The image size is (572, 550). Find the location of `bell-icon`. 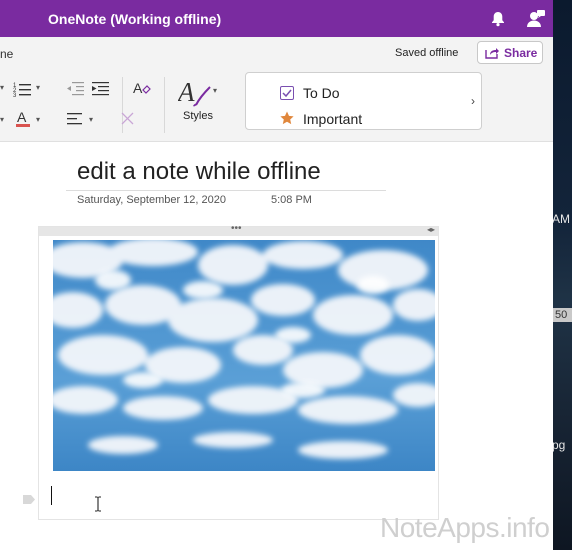

bell-icon is located at coordinates (498, 19).